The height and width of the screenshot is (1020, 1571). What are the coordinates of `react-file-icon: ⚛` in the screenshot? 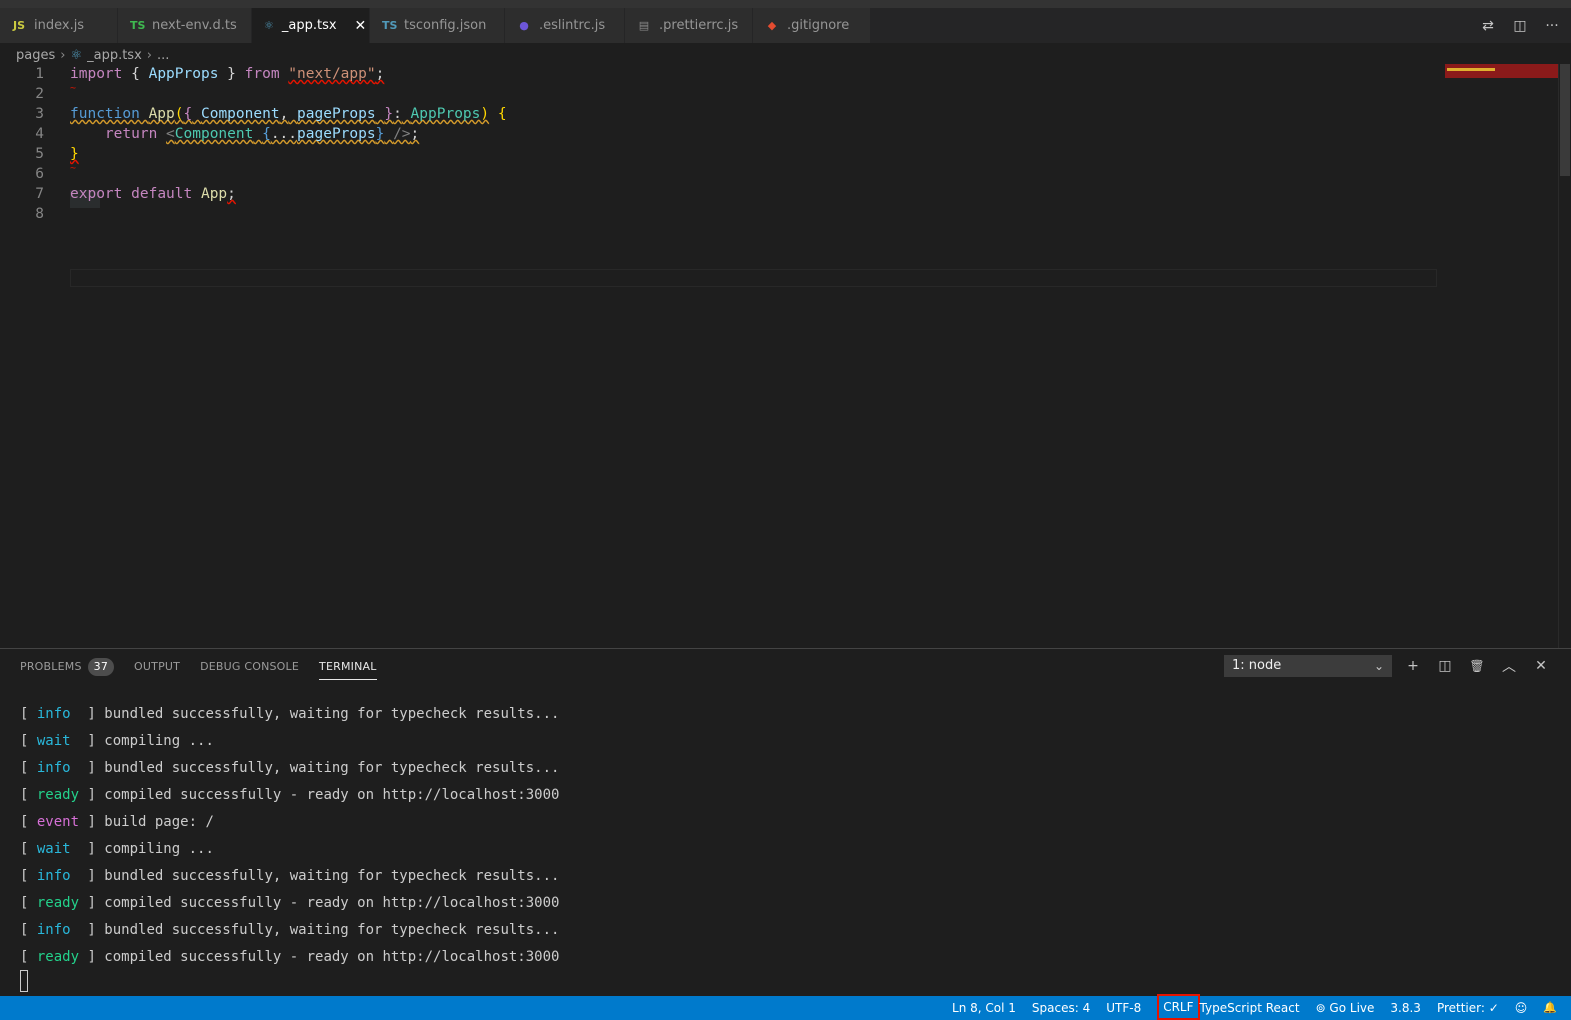 It's located at (76, 55).